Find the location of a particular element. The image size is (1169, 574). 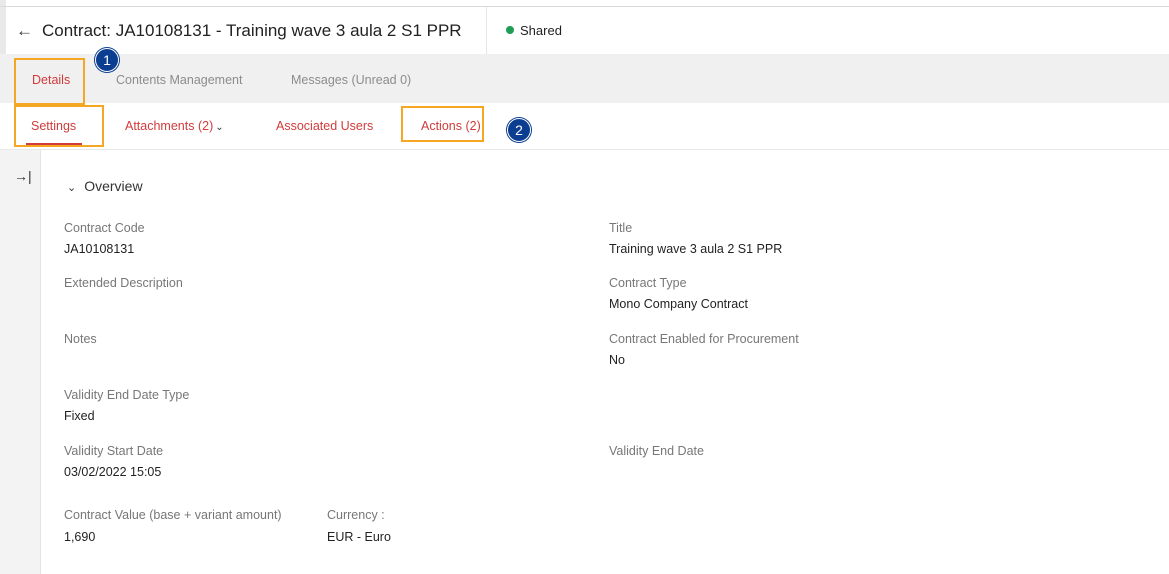

subnav-attachments: Attachments (2) ⌄ is located at coordinates (174, 126).